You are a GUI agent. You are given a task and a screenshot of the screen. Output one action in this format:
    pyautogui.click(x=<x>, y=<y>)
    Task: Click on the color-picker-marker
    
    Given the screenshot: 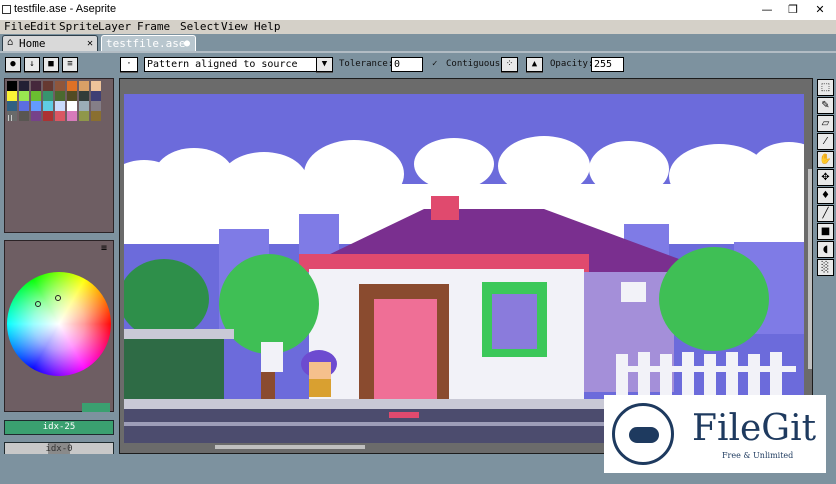 What is the action you would take?
    pyautogui.click(x=38, y=304)
    